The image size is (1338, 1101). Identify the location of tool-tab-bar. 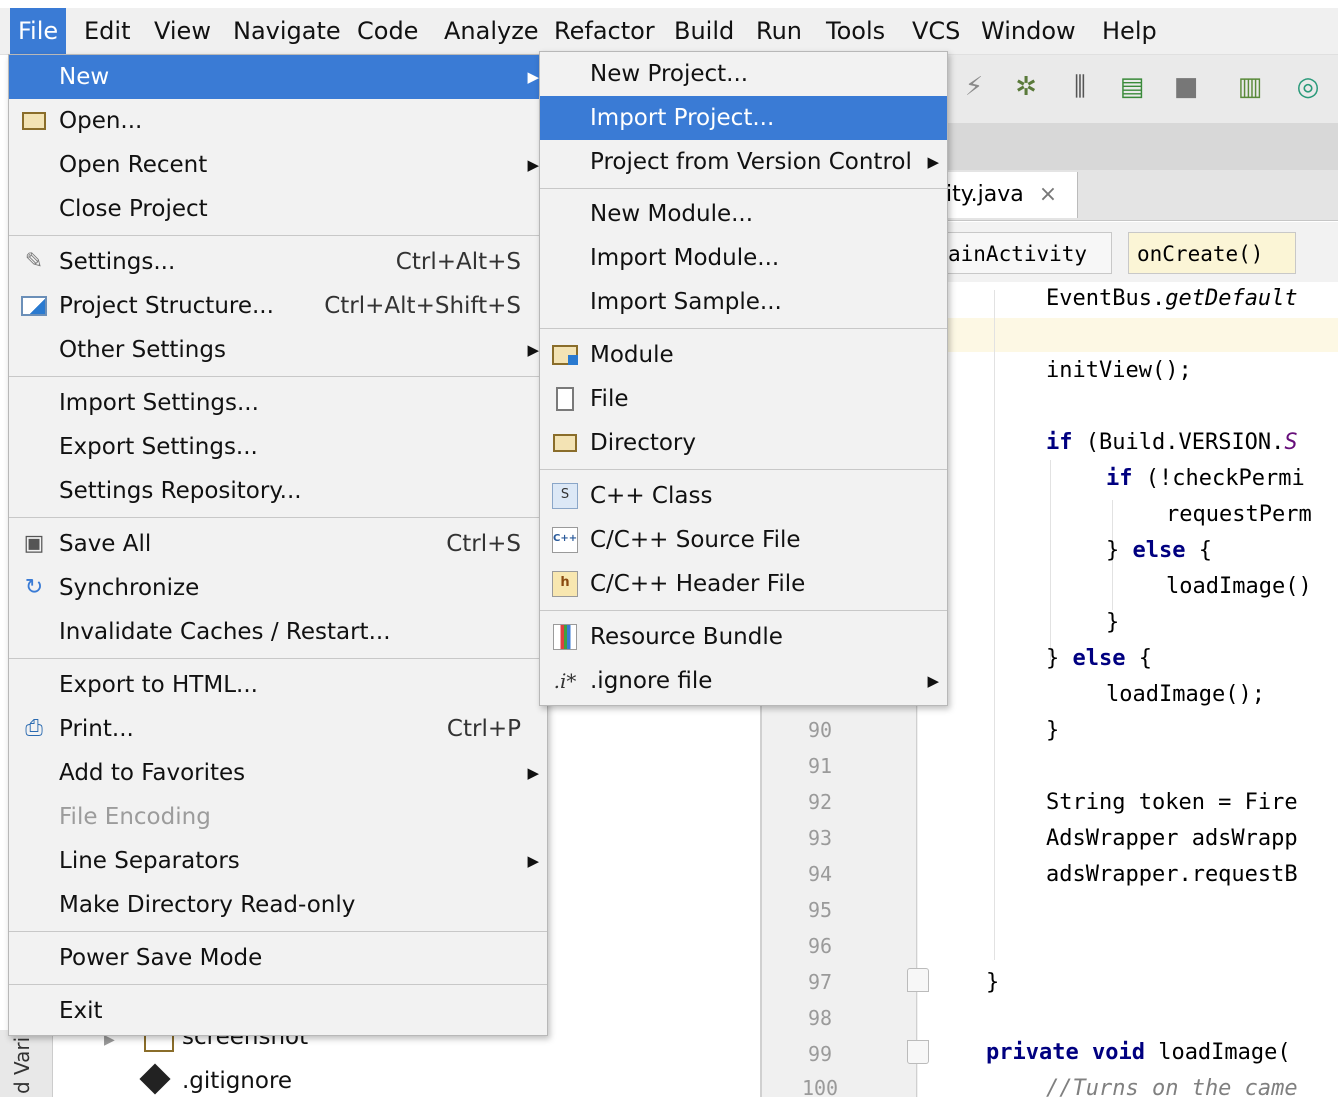
(1139, 147).